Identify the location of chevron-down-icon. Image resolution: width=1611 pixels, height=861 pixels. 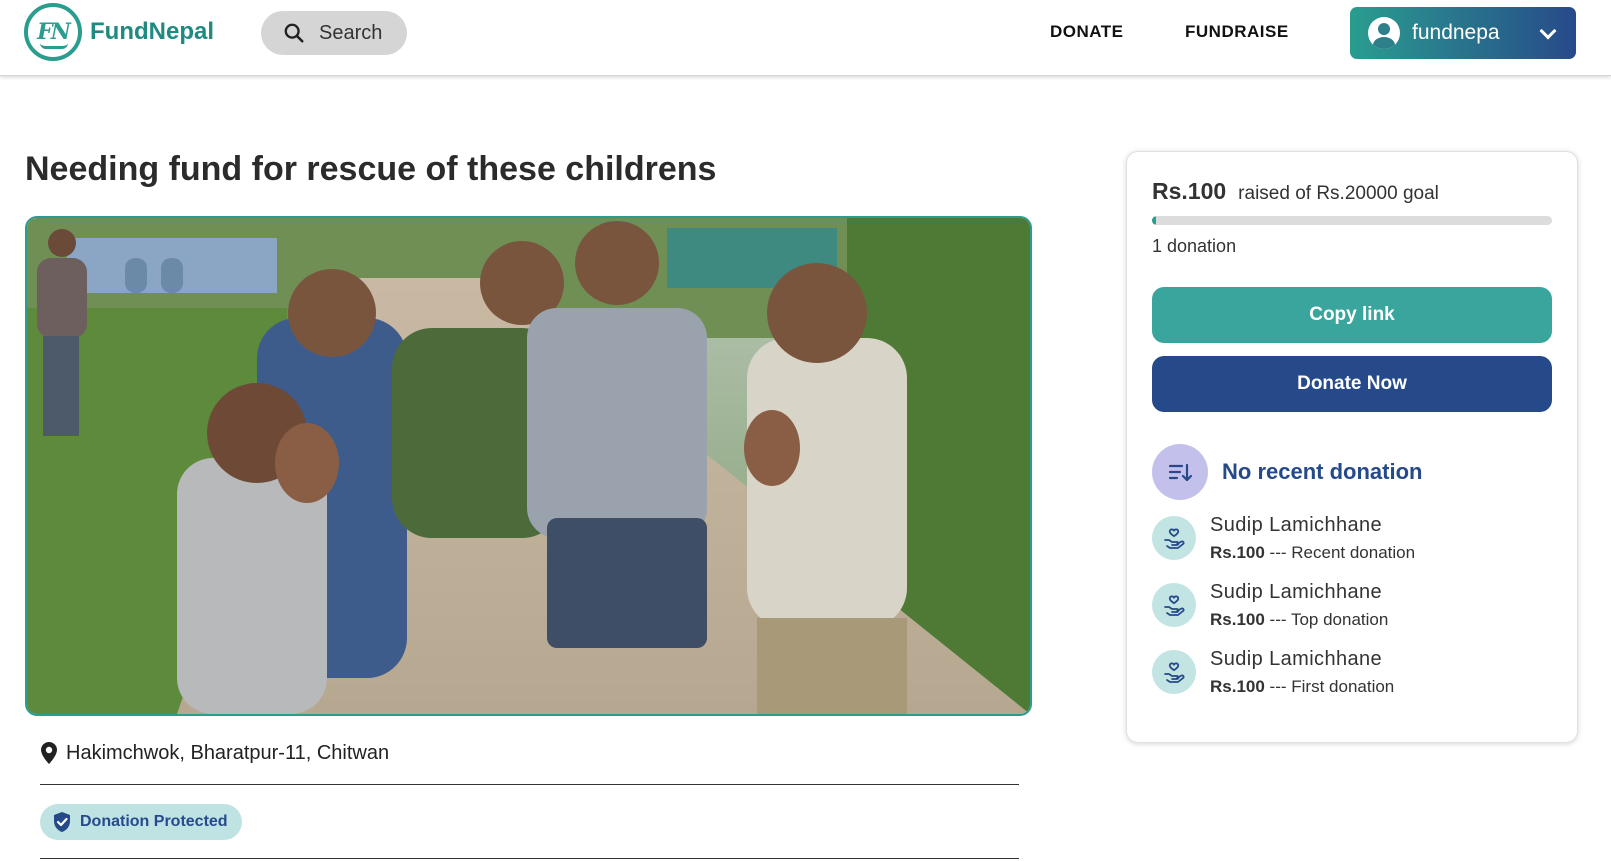
(1548, 31).